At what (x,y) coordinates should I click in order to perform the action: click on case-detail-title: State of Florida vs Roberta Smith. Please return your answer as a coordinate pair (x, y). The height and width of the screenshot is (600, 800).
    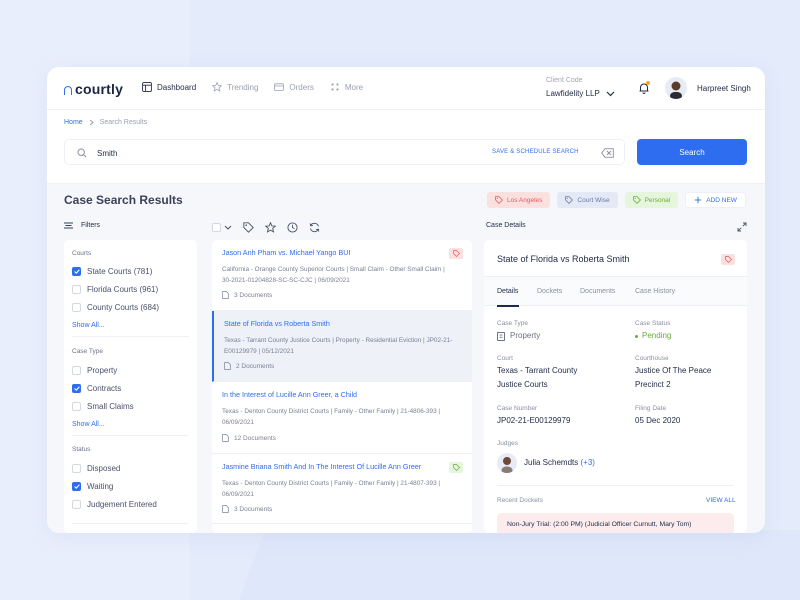
    Looking at the image, I should click on (563, 259).